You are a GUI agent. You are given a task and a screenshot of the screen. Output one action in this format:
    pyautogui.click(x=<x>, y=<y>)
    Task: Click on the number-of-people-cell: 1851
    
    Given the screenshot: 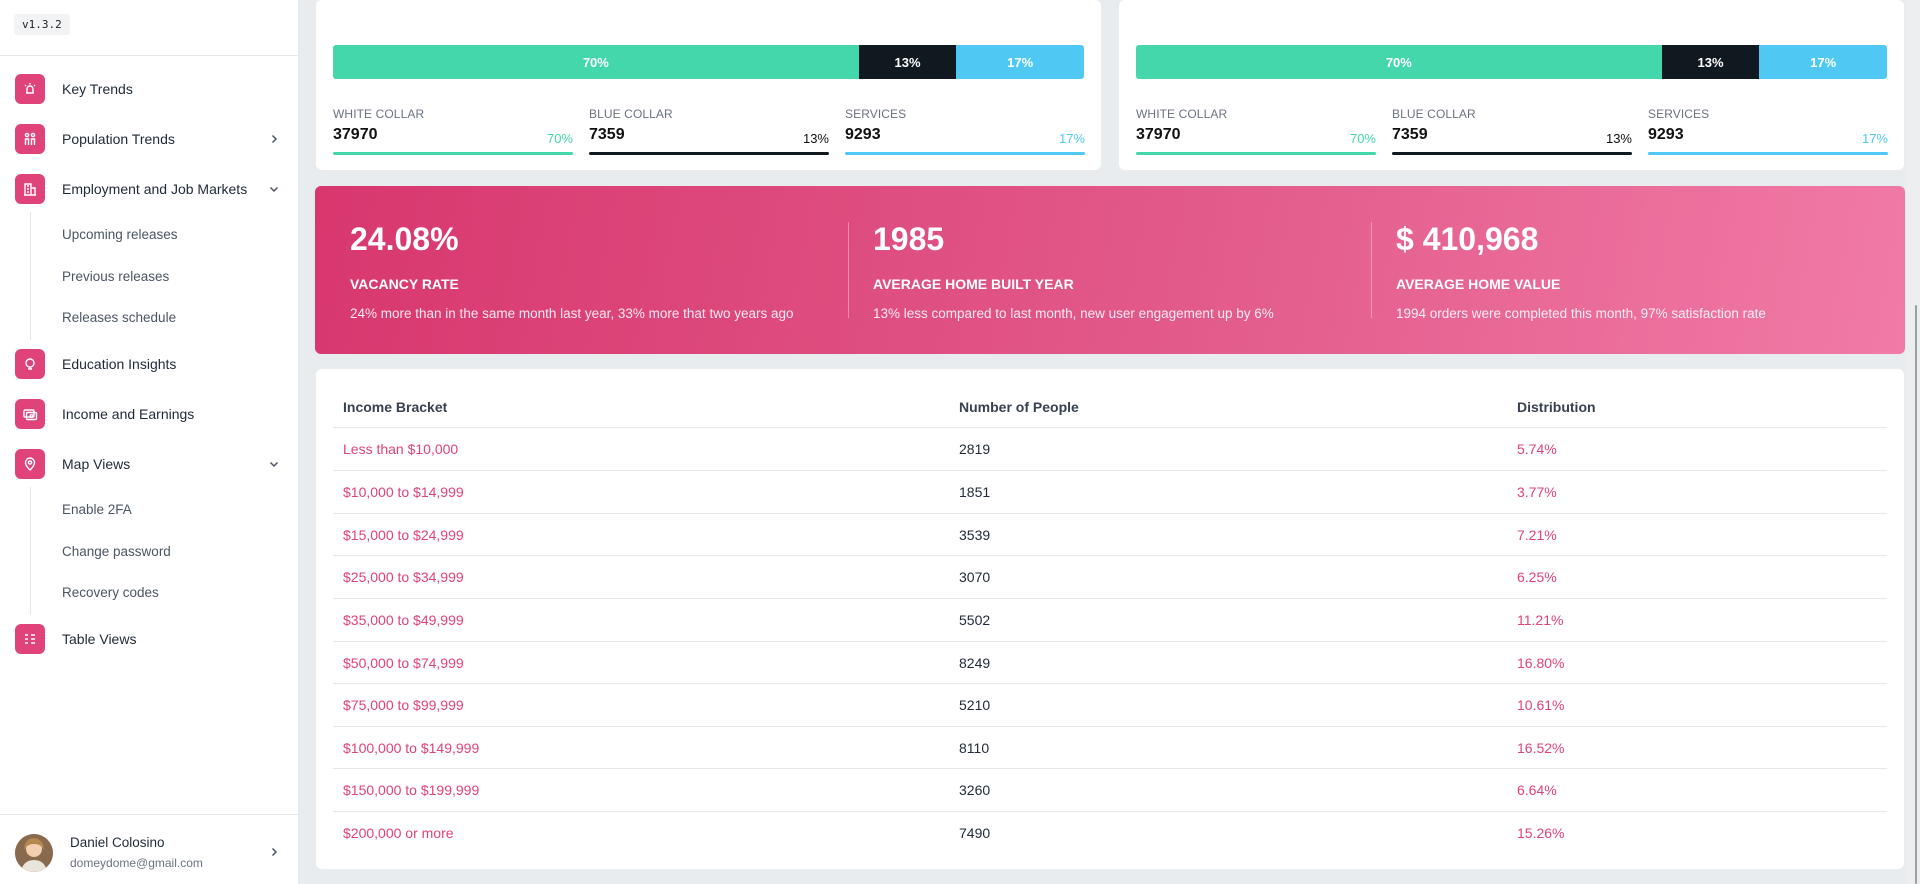 What is the action you would take?
    pyautogui.click(x=975, y=492)
    